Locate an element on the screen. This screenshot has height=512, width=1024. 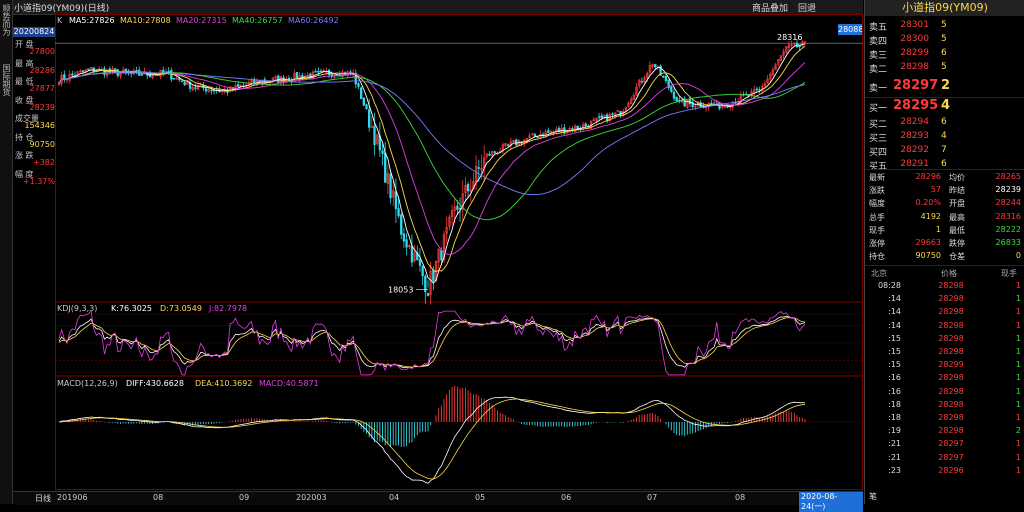
ticks-footer: 笔 is located at coordinates (873, 496).